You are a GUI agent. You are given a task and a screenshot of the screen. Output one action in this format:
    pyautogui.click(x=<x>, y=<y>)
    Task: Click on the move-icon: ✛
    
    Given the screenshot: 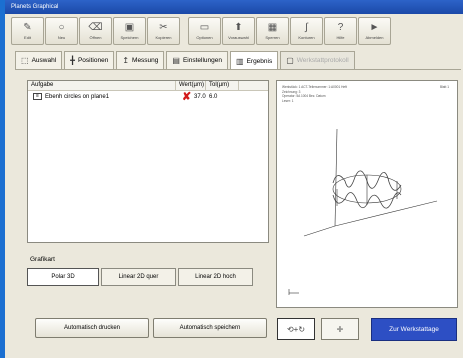 What is the action you would take?
    pyautogui.click(x=340, y=329)
    